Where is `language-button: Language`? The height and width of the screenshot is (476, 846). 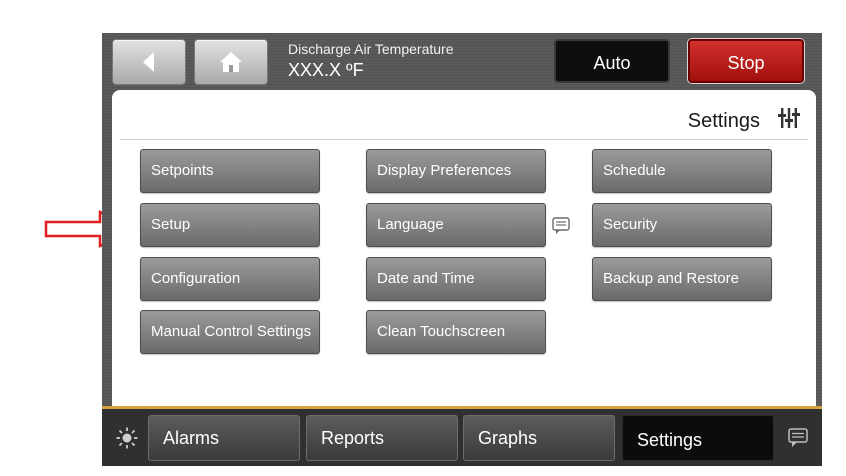
language-button: Language is located at coordinates (456, 225).